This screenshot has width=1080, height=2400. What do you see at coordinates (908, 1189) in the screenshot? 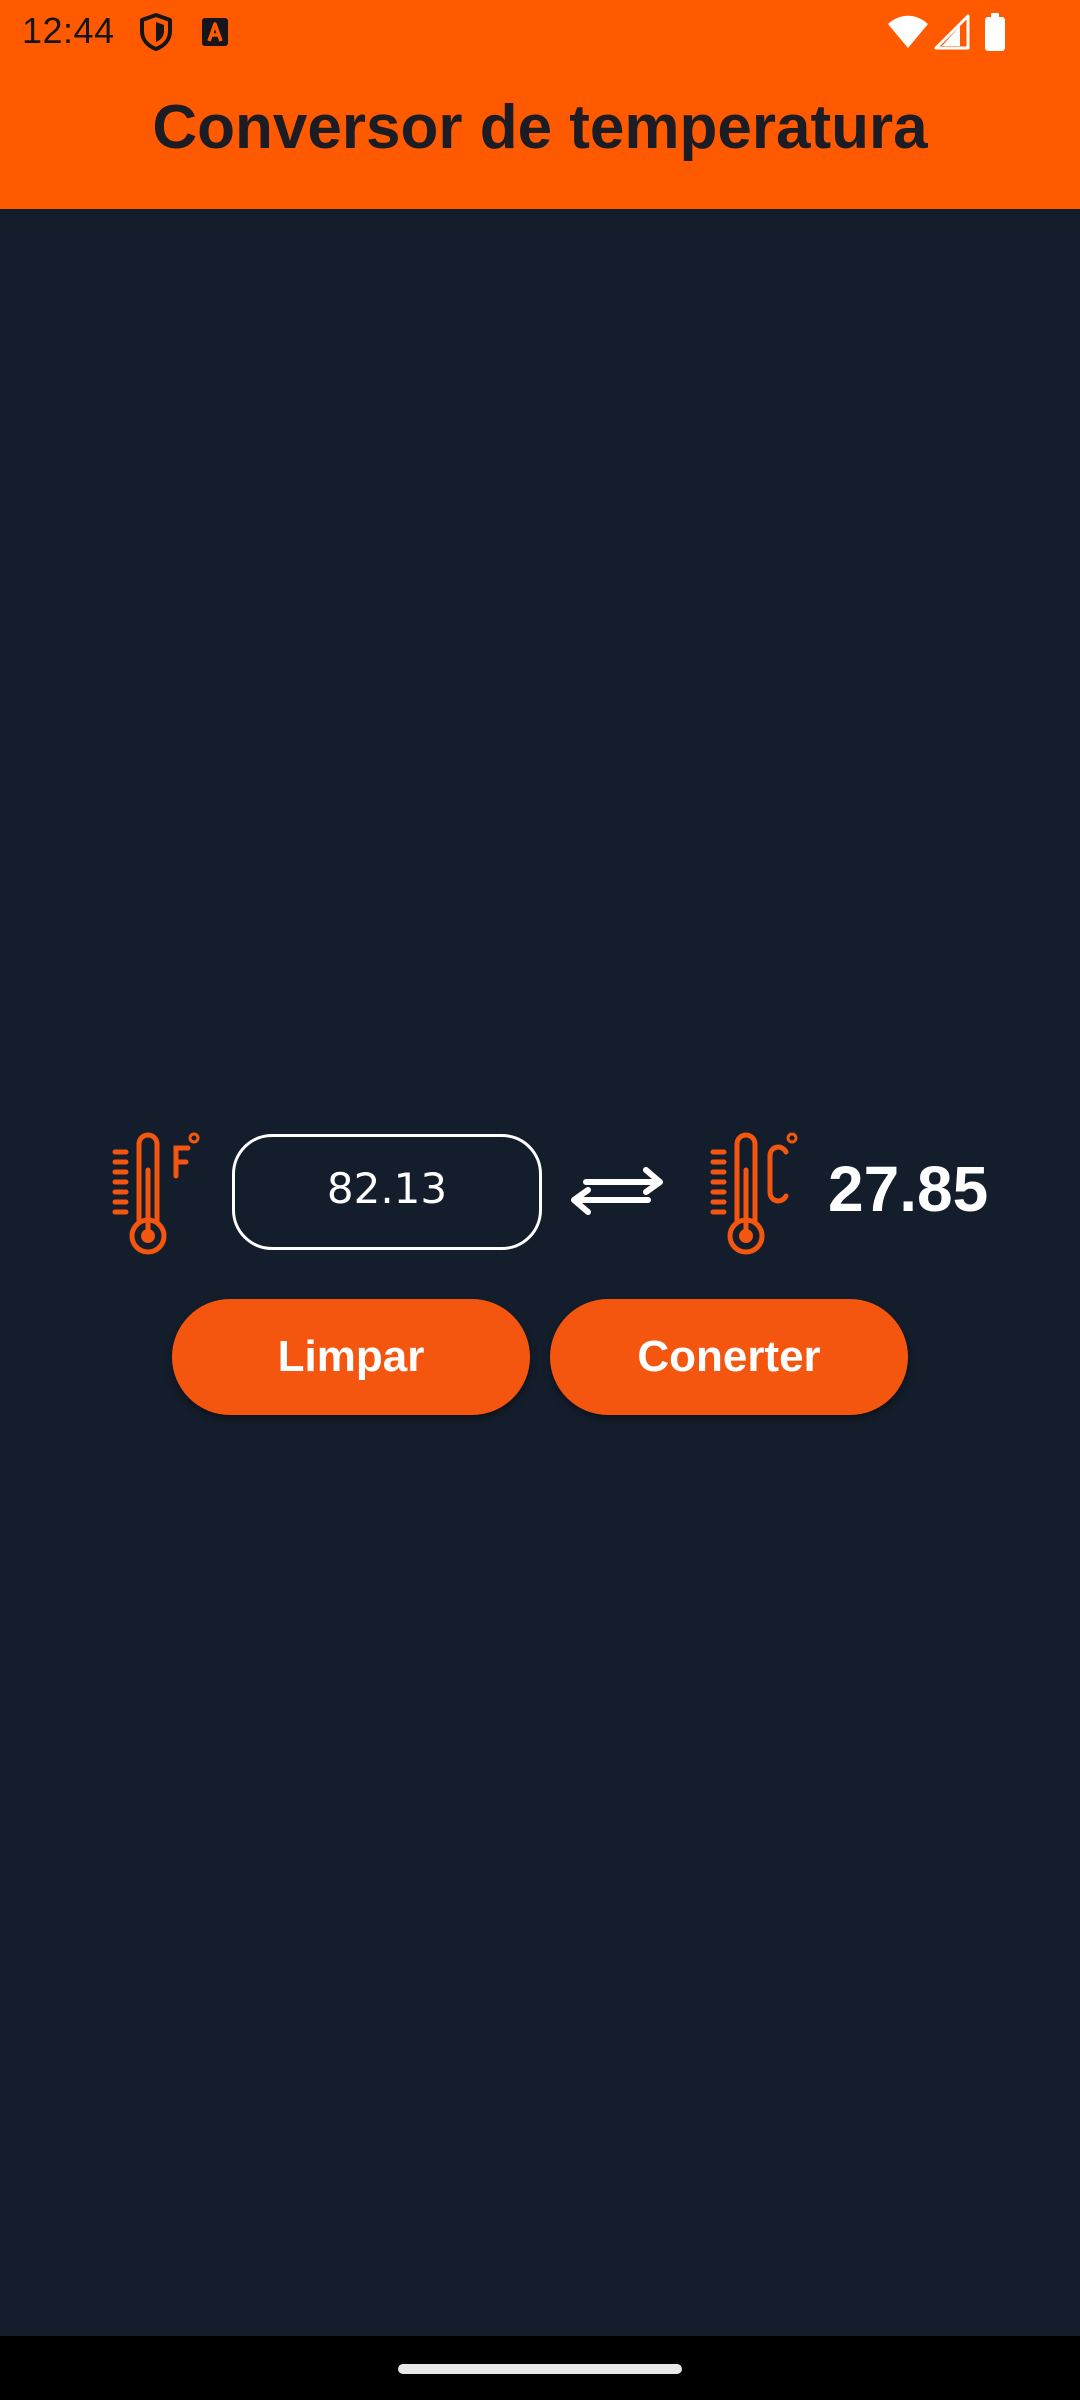
I see `celsius-result: 27.85` at bounding box center [908, 1189].